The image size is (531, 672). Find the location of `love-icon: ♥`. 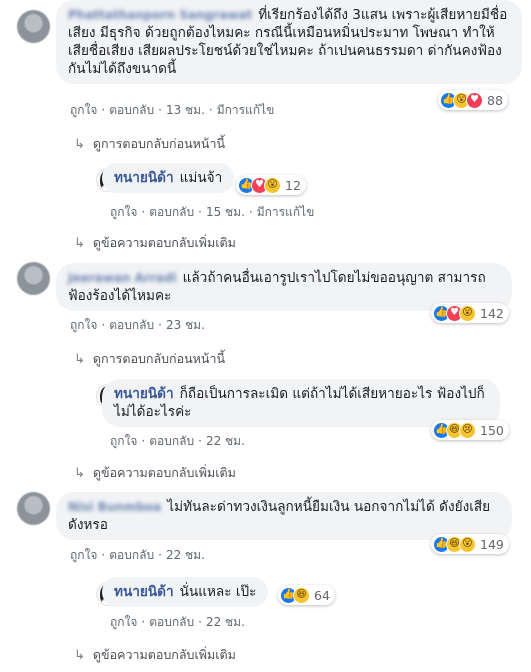

love-icon: ♥ is located at coordinates (474, 100).